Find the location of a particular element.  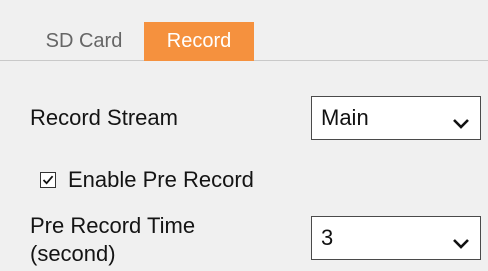

record-stream-value: Main is located at coordinates (345, 117).